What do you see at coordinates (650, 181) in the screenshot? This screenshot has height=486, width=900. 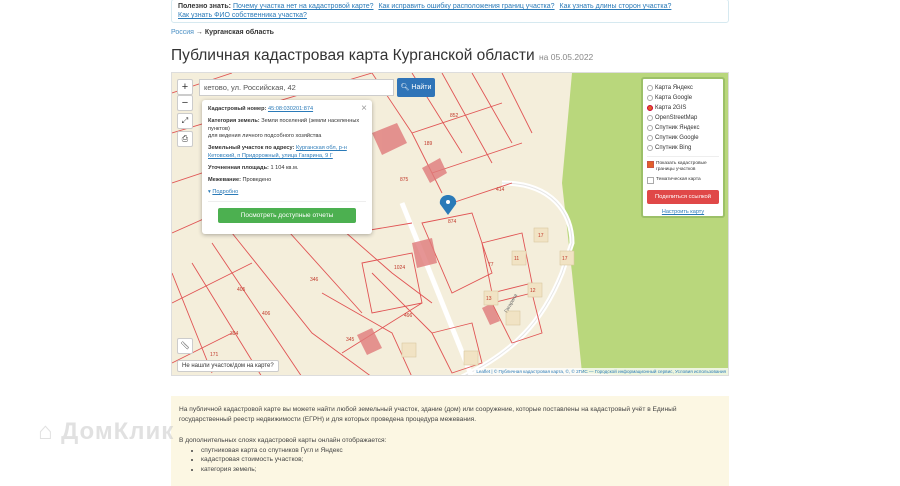 I see `checkbox` at bounding box center [650, 181].